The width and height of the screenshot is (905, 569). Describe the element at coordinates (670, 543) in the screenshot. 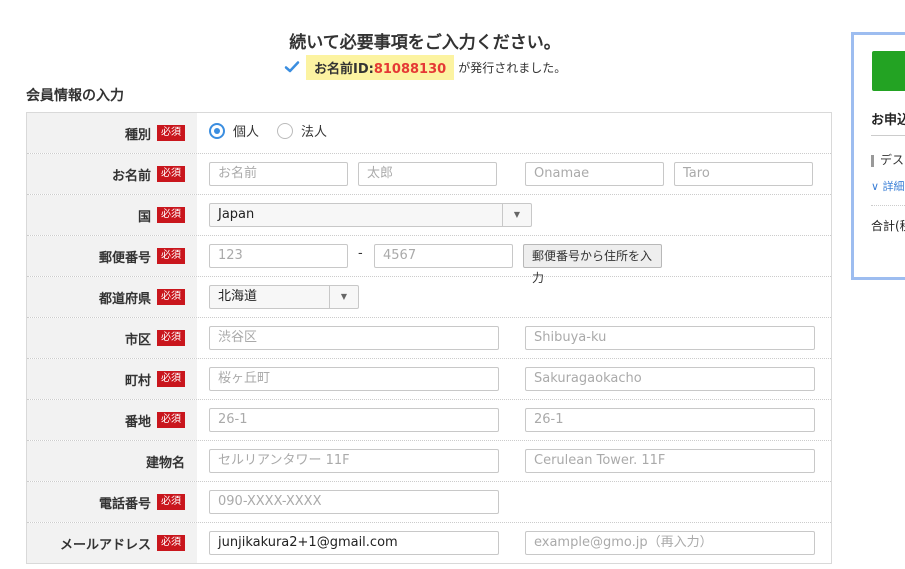

I see `email-confirm-input: example@gmo.jp（再入力）` at that location.